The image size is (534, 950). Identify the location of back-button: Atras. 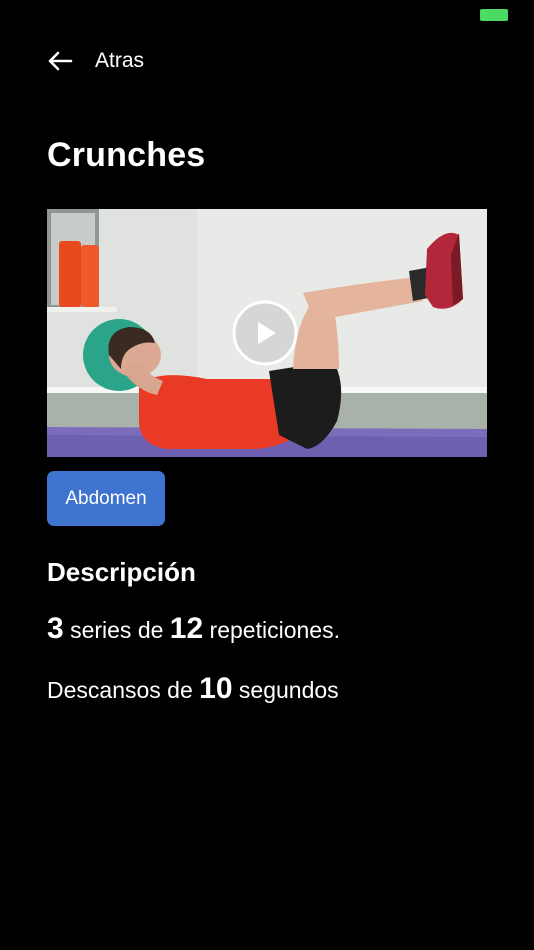
(95, 61).